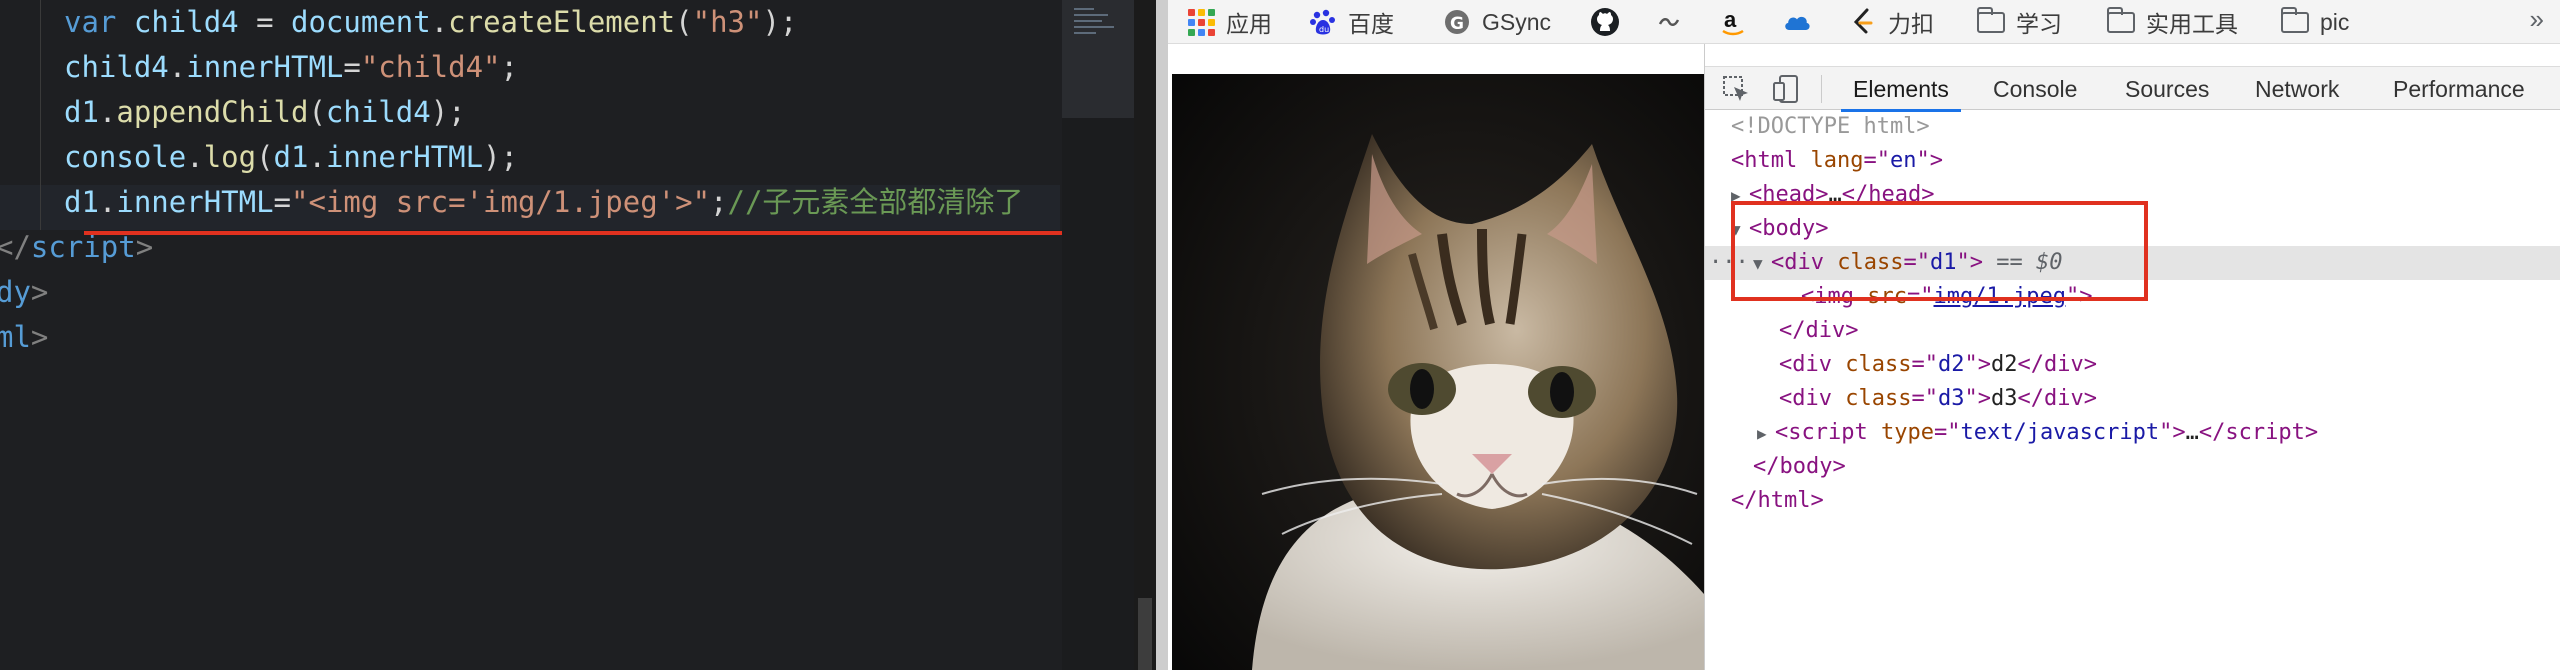 Image resolution: width=2560 pixels, height=670 pixels. I want to click on code-line: d1.appendChild(child4);, so click(265, 112).